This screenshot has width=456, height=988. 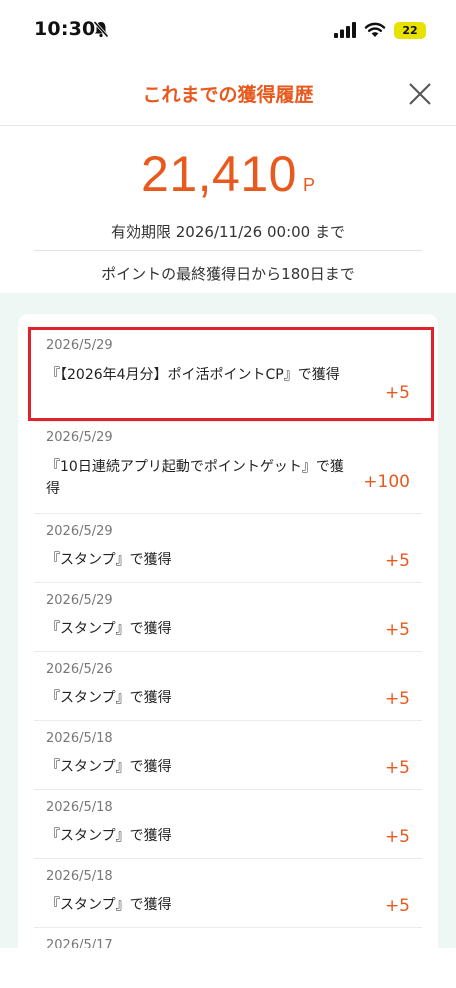 I want to click on page-title: これまでの獲得履歴, so click(x=228, y=95).